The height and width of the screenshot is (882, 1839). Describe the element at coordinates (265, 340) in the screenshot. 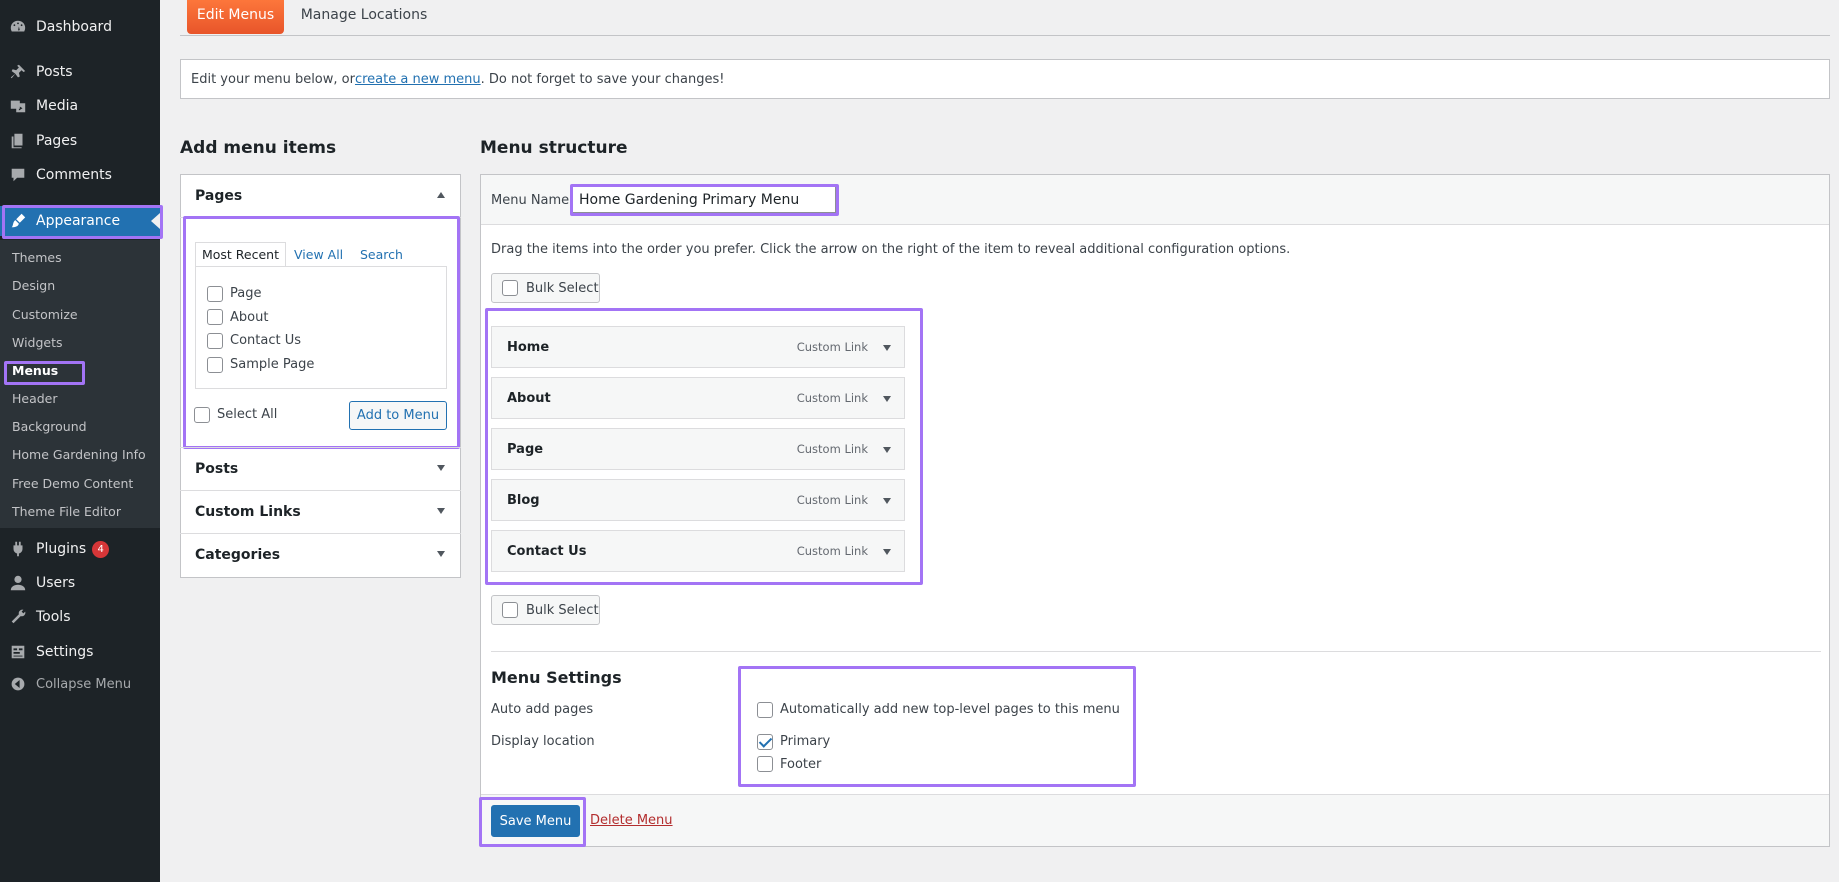

I see `page-checkbox-label: Contact Us` at that location.